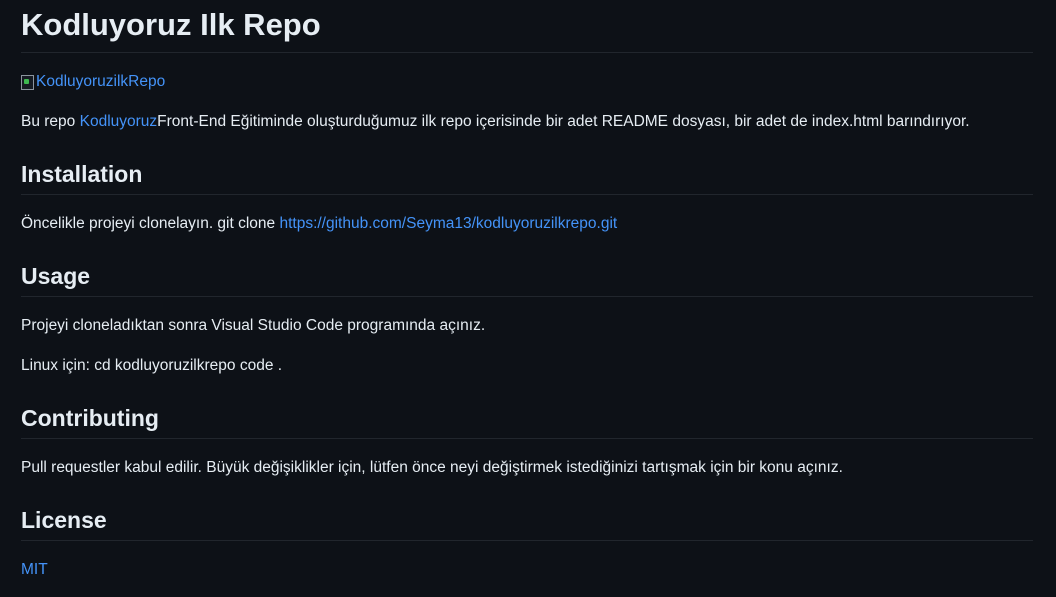 The height and width of the screenshot is (597, 1056). I want to click on mit-license-link: MIT, so click(34, 569).